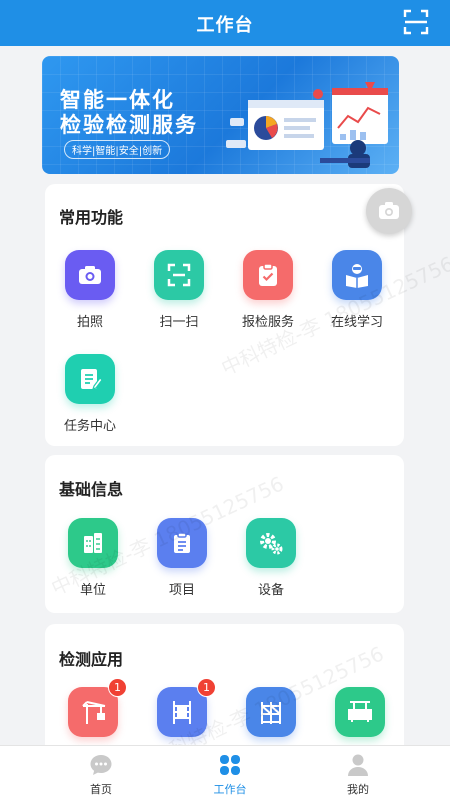 The height and width of the screenshot is (800, 450). What do you see at coordinates (97, 707) in the screenshot?
I see `tower-crane-icon: 1` at bounding box center [97, 707].